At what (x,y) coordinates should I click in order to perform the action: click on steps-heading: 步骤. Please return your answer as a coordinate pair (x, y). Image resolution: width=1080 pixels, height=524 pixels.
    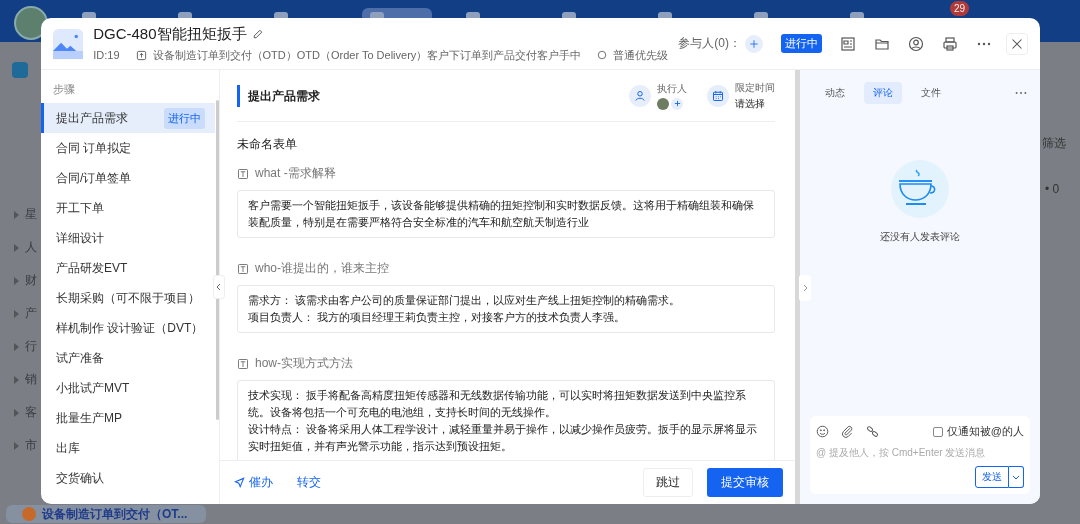
    Looking at the image, I should click on (64, 89).